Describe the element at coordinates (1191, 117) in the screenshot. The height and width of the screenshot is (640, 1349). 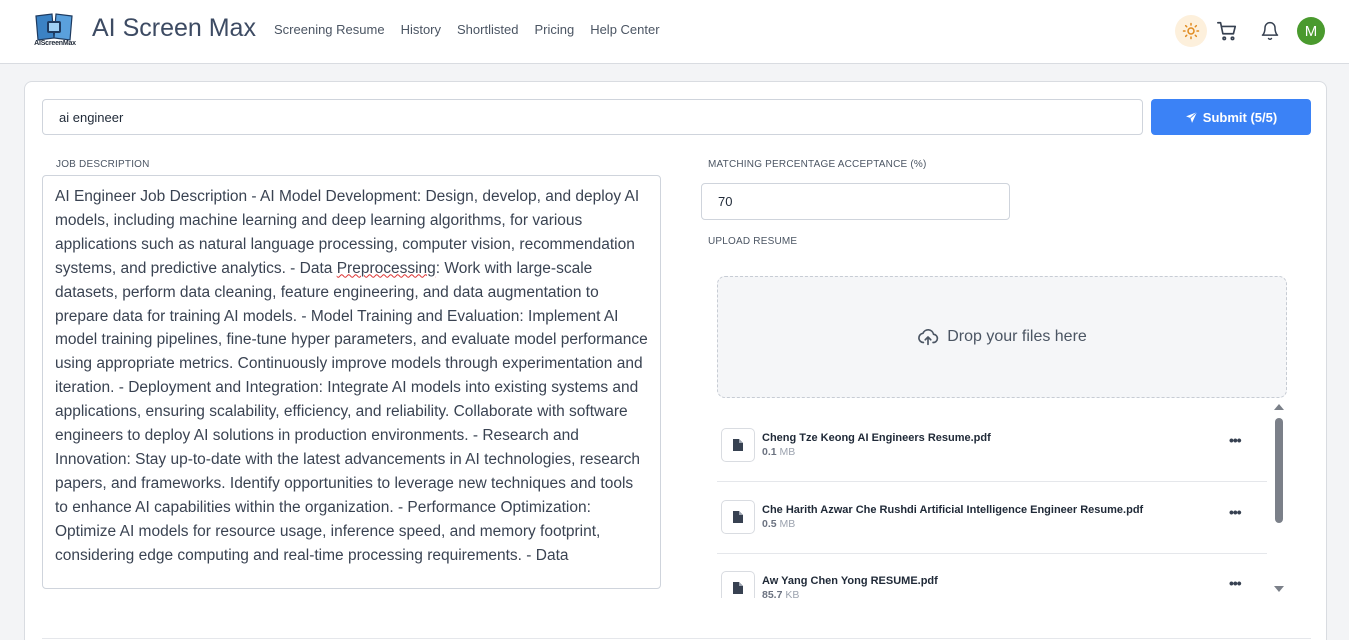
I see `paper-plane-icon` at that location.